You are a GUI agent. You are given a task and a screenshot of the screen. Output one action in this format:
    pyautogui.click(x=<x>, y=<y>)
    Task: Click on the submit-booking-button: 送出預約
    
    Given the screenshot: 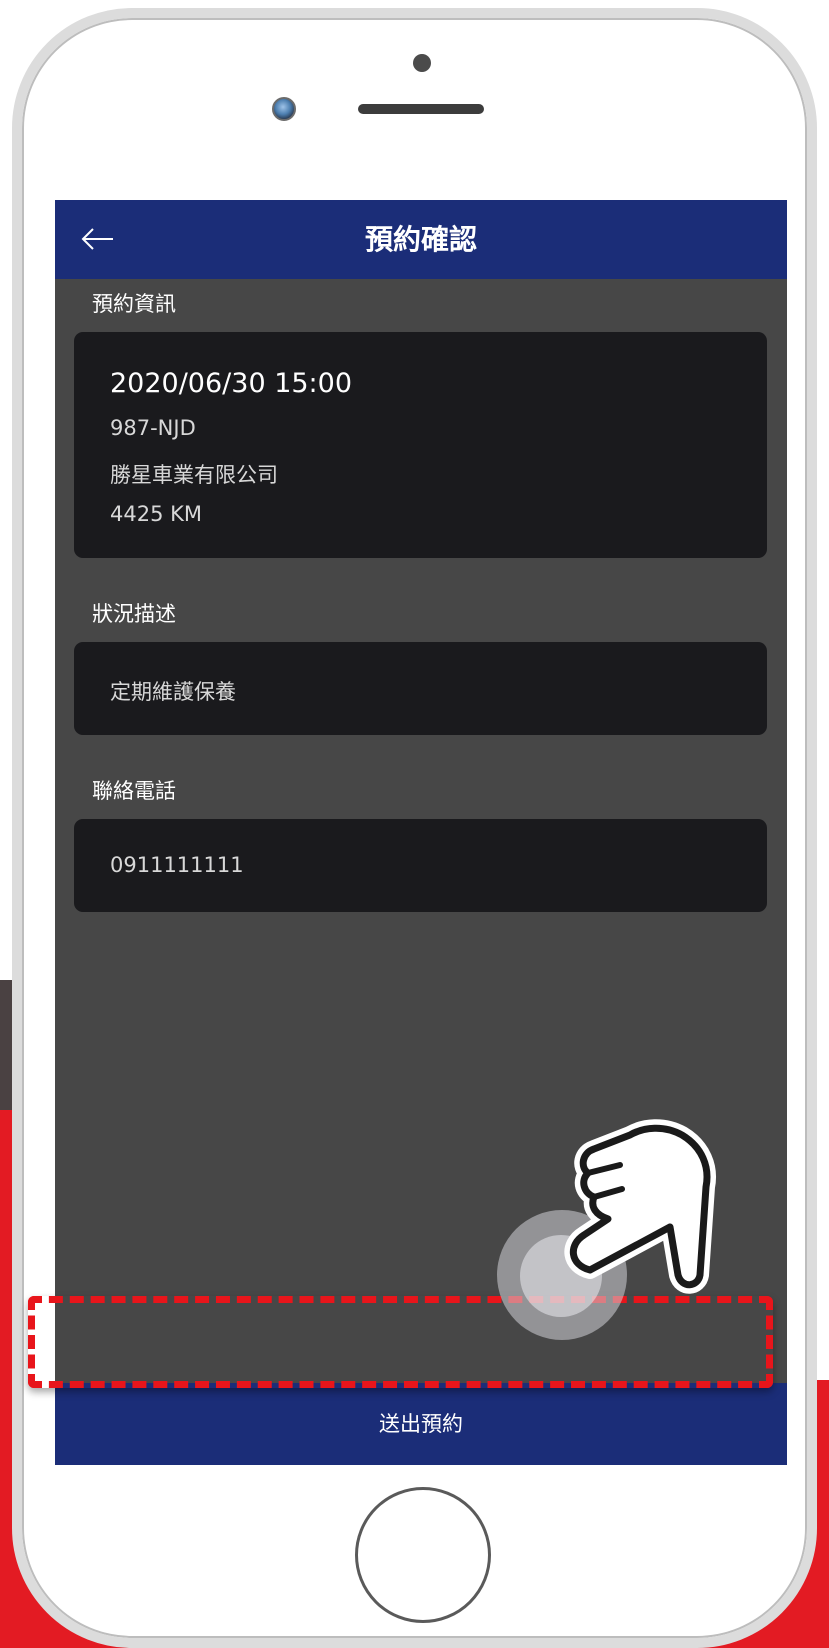 What is the action you would take?
    pyautogui.click(x=421, y=1424)
    